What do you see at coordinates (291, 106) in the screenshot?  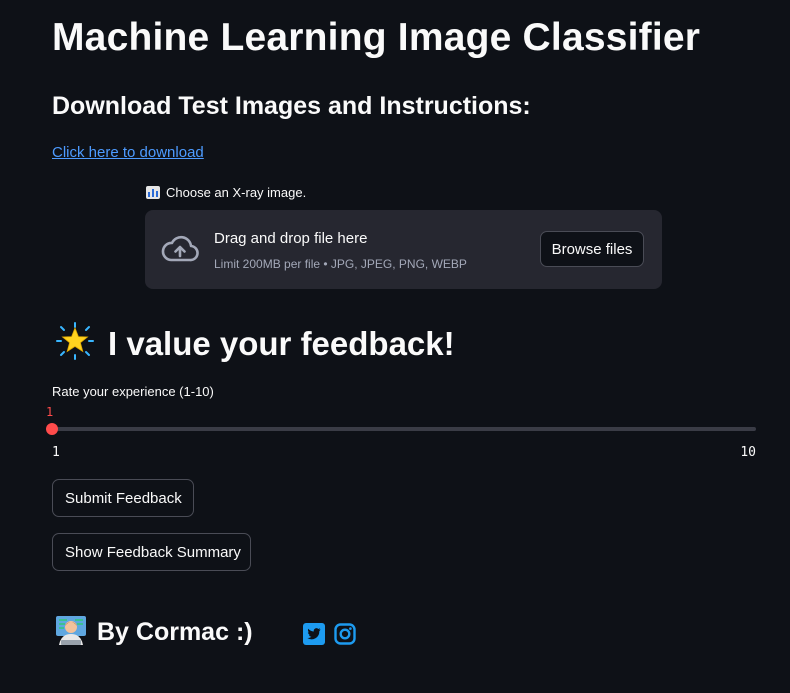 I see `download-subtitle: Download Test Images and Instructions:` at bounding box center [291, 106].